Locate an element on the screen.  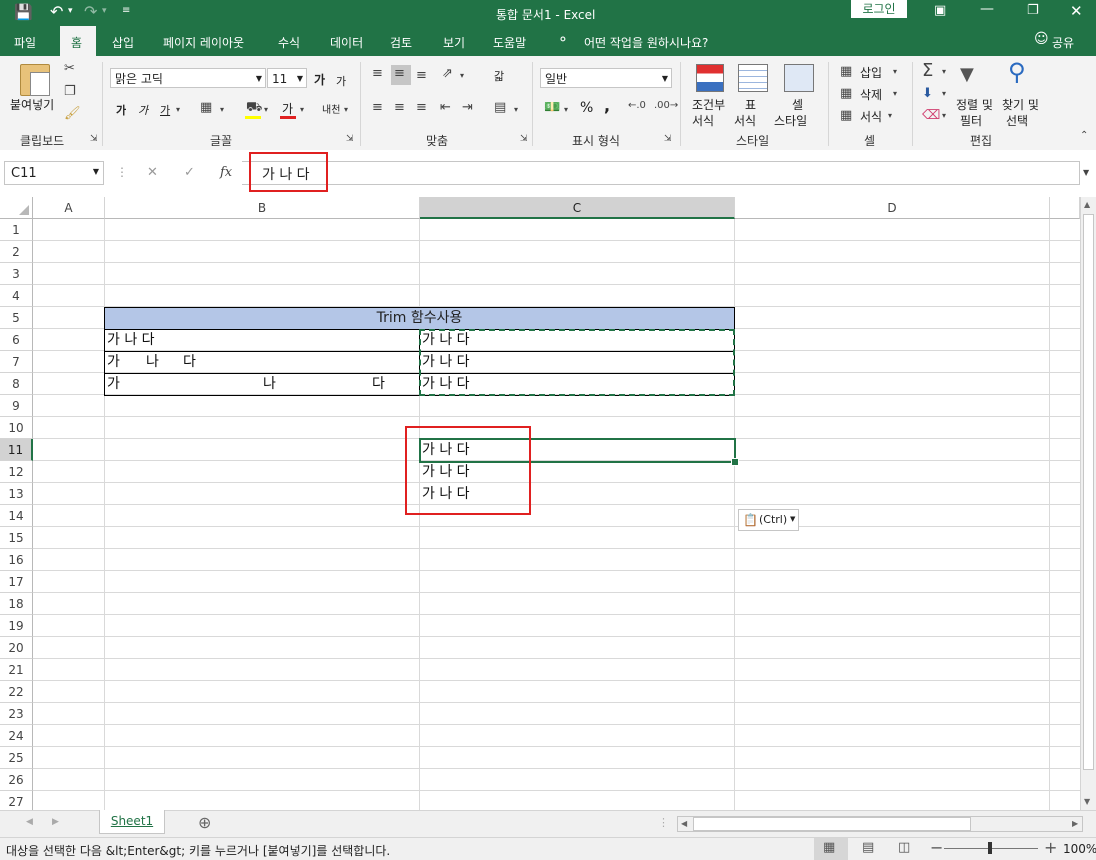
col-header-e is located at coordinates (1065, 208).